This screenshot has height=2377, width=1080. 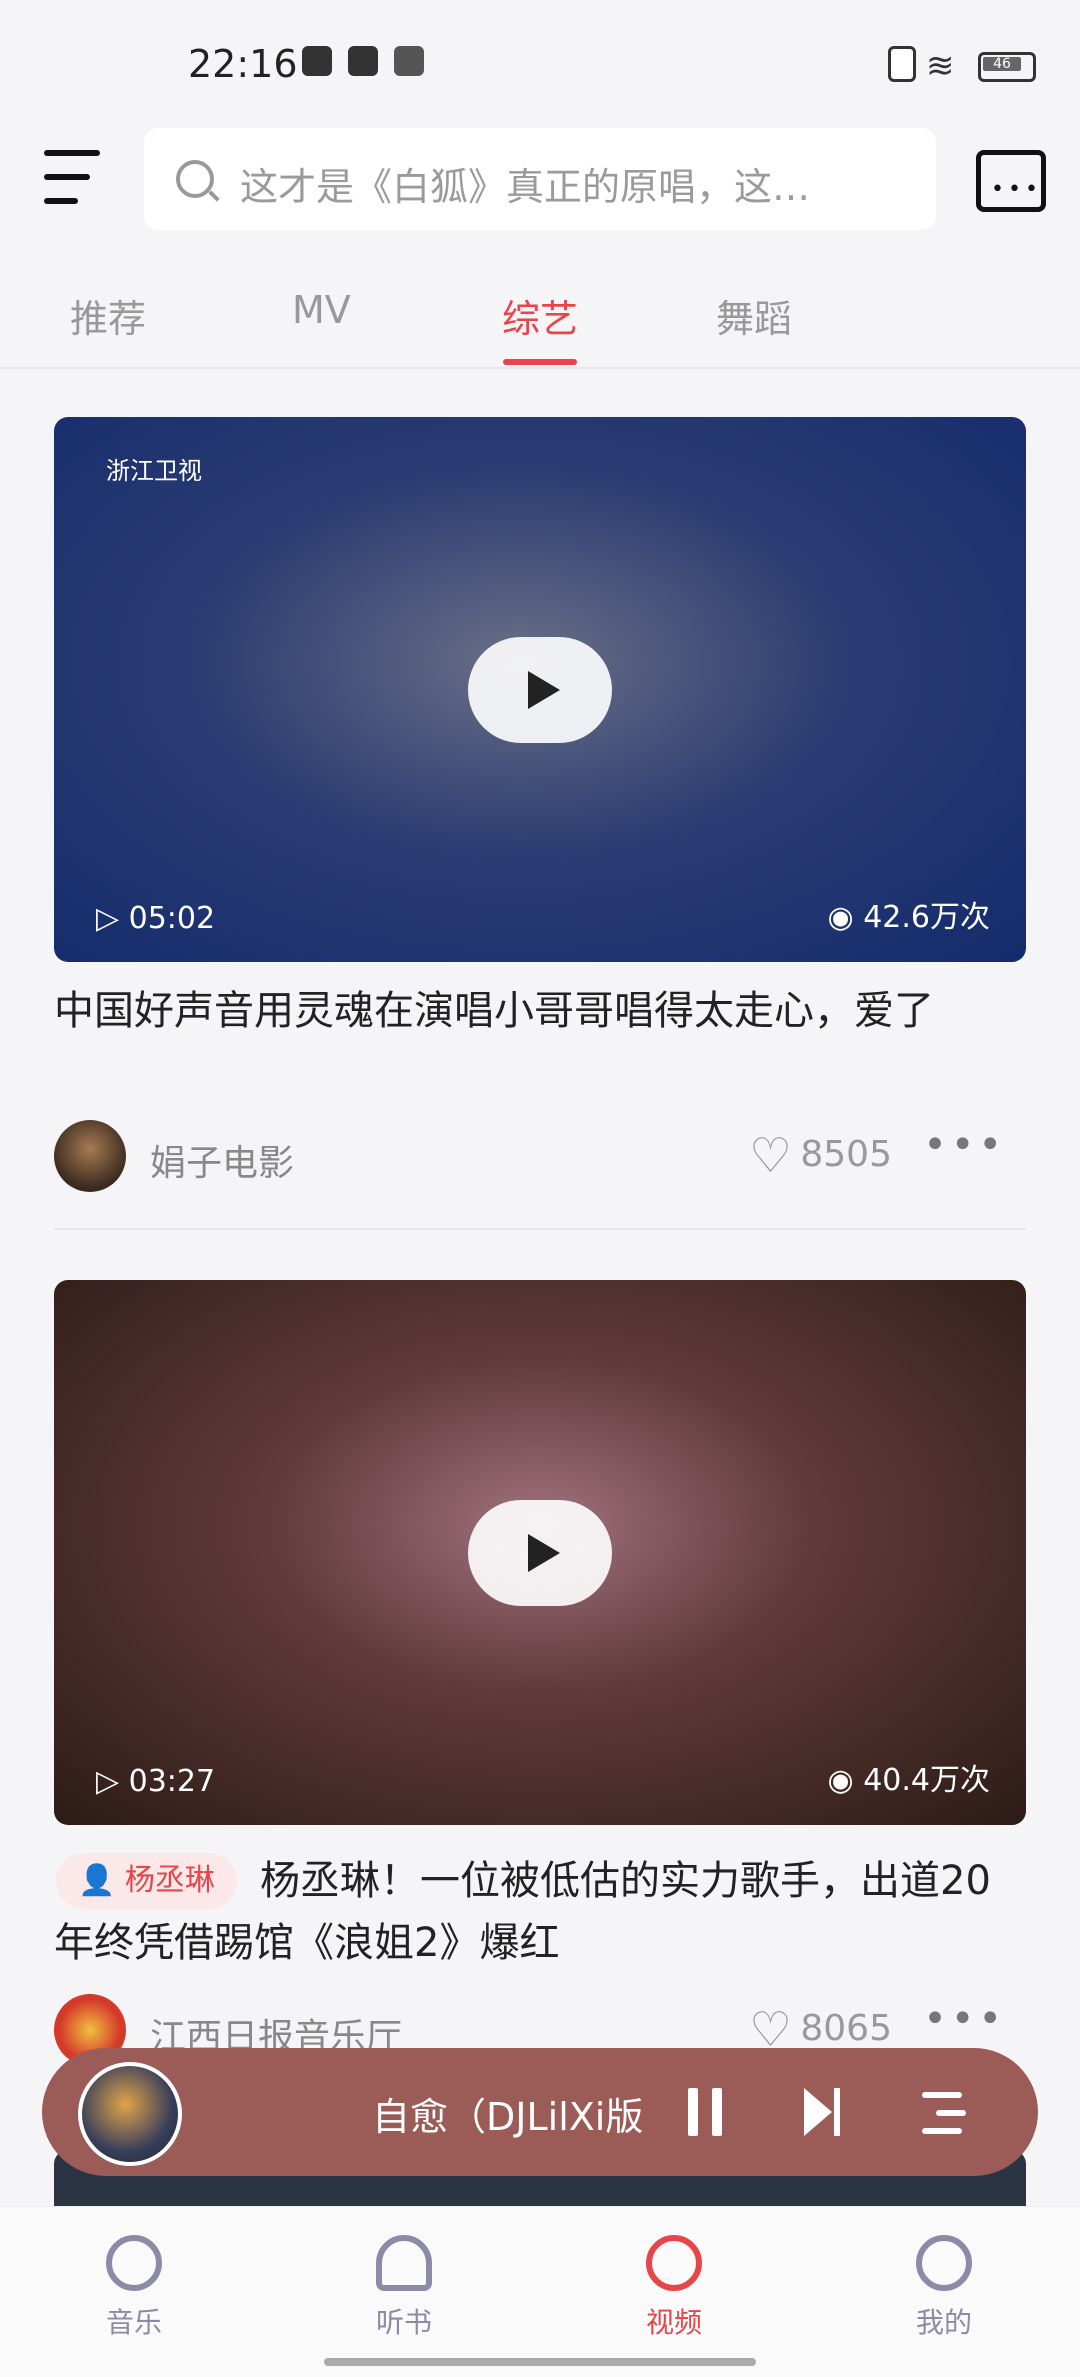 I want to click on headphones-icon, so click(x=404, y=2263).